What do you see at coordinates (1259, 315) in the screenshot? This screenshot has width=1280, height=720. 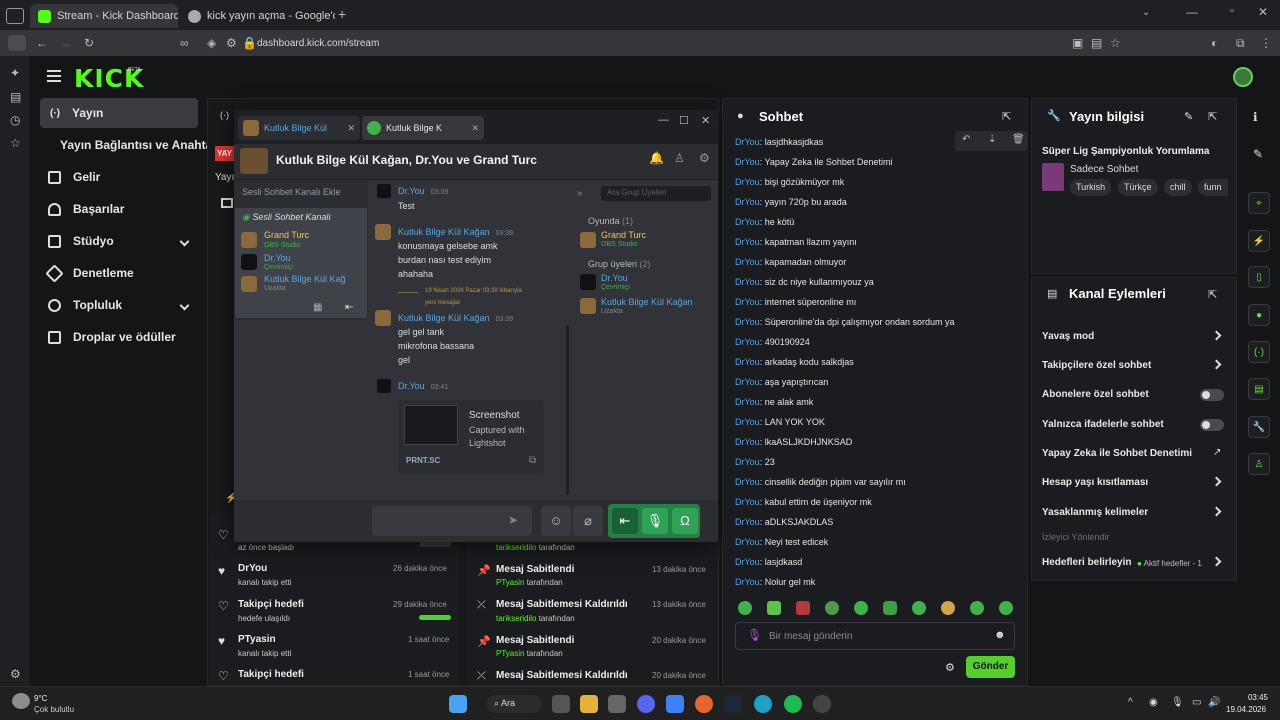 I see `rail-chat-icon: ●` at bounding box center [1259, 315].